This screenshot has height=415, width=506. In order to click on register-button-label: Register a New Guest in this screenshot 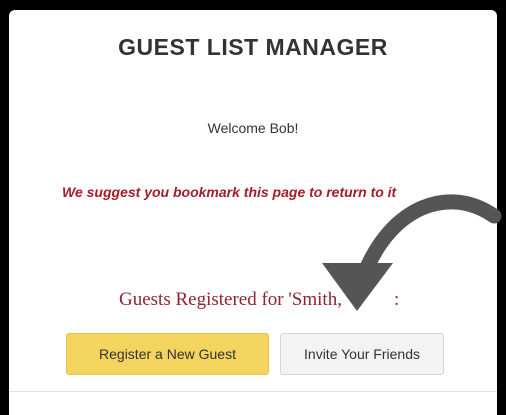, I will do `click(167, 354)`.